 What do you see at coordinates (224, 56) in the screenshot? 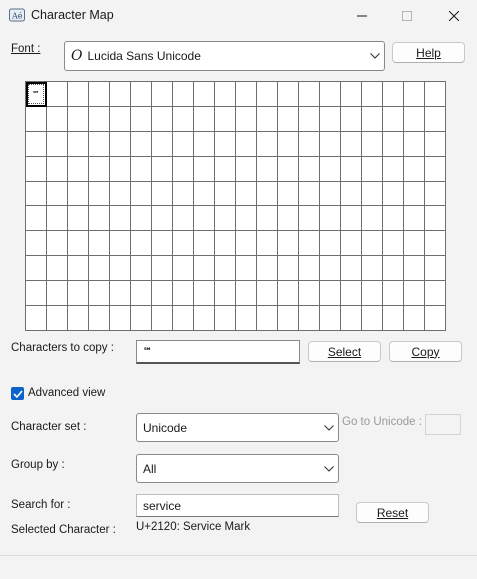
I see `font-dropdown: O Lucida Sans Unicode` at bounding box center [224, 56].